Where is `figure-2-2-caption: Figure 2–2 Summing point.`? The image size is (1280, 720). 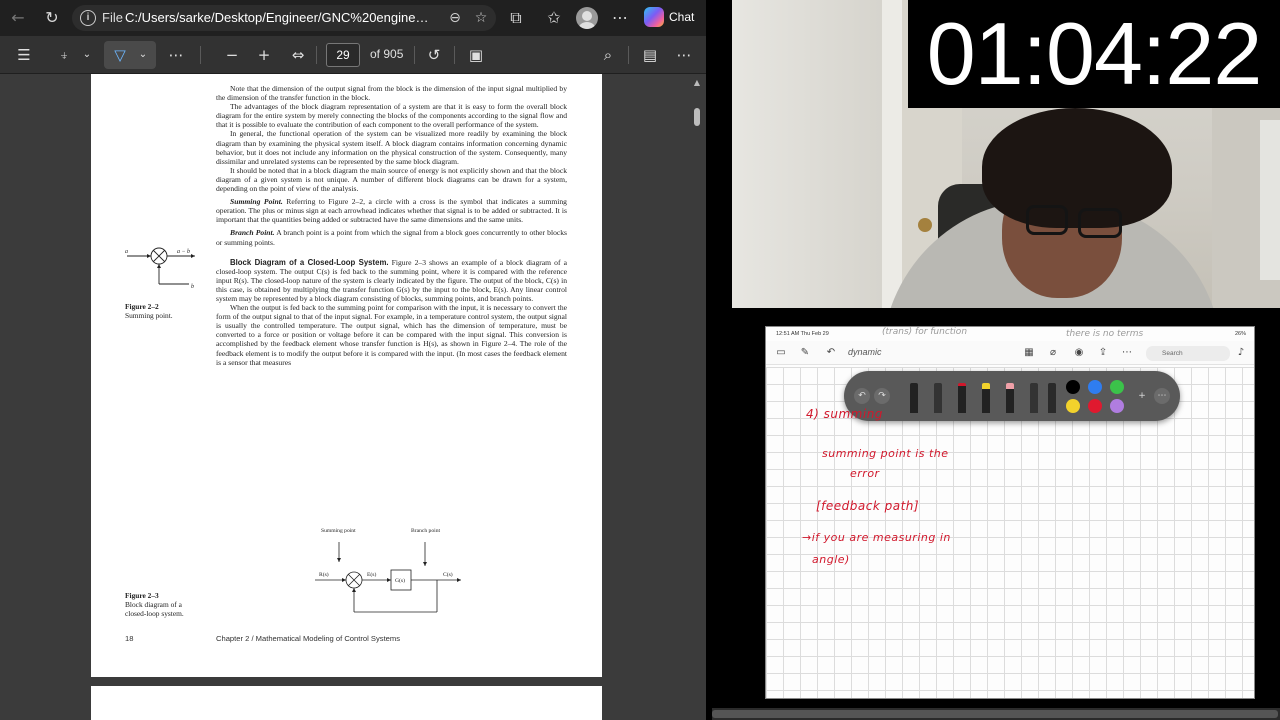
figure-2-2-caption: Figure 2–2 Summing point. is located at coordinates (165, 311).